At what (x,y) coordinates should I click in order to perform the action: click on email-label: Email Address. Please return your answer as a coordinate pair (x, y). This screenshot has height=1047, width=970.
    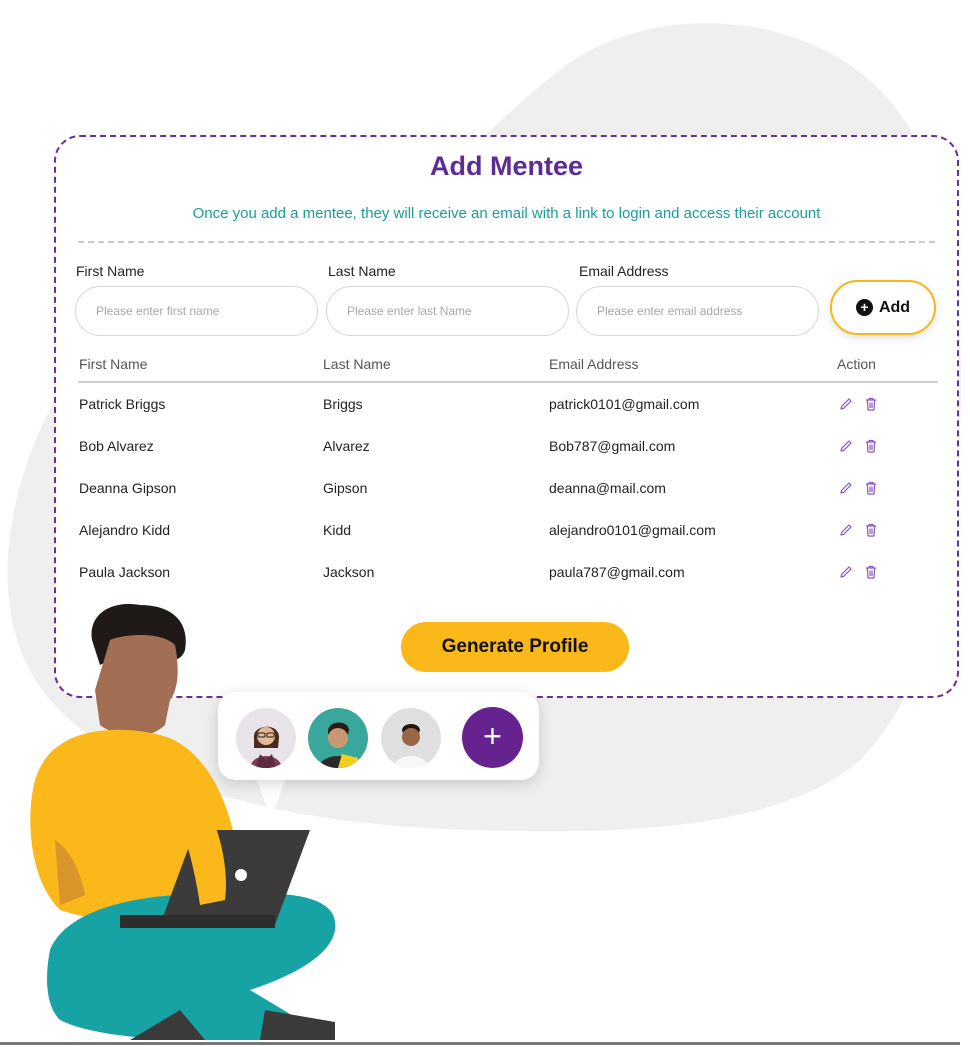
    Looking at the image, I should click on (624, 271).